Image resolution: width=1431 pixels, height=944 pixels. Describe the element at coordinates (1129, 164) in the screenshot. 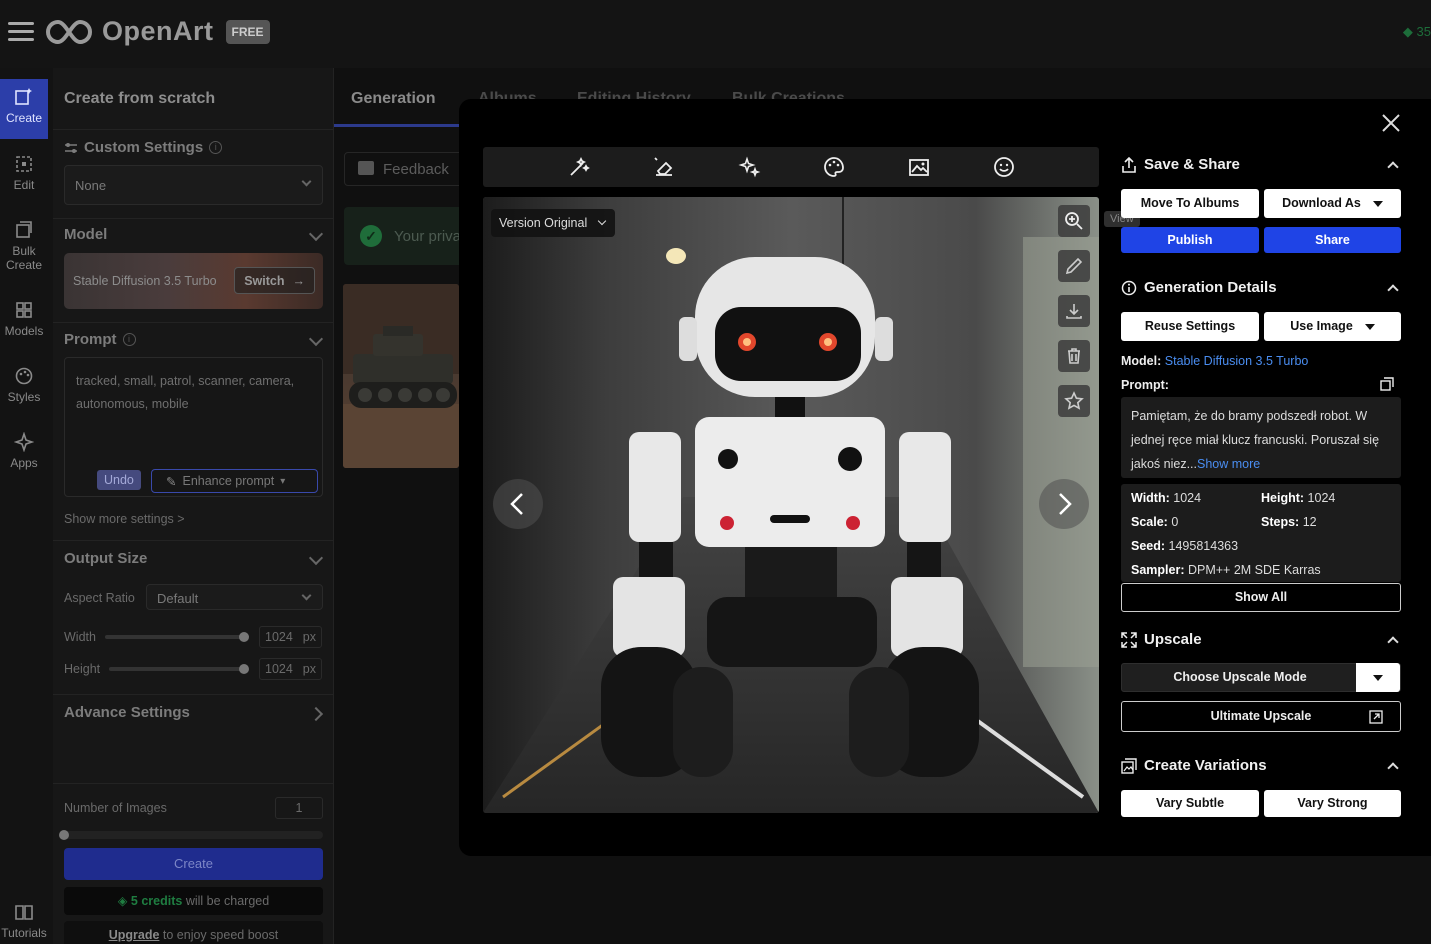

I see `share-upload-icon` at that location.